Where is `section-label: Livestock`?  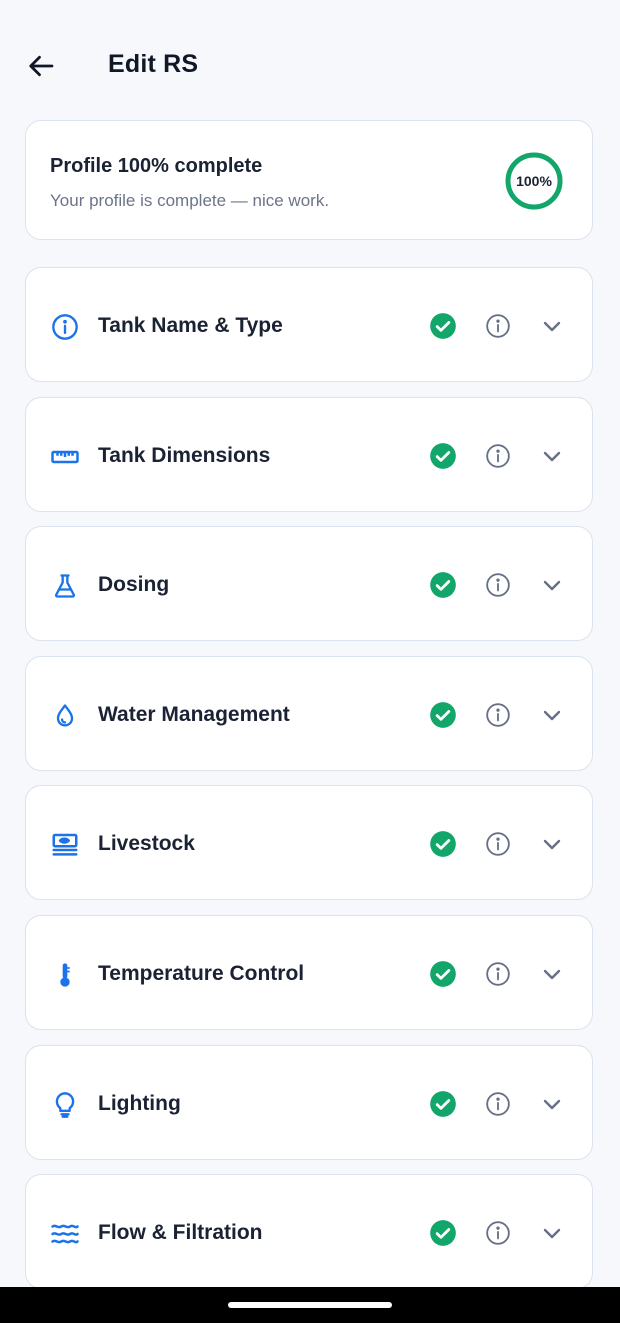 section-label: Livestock is located at coordinates (146, 844).